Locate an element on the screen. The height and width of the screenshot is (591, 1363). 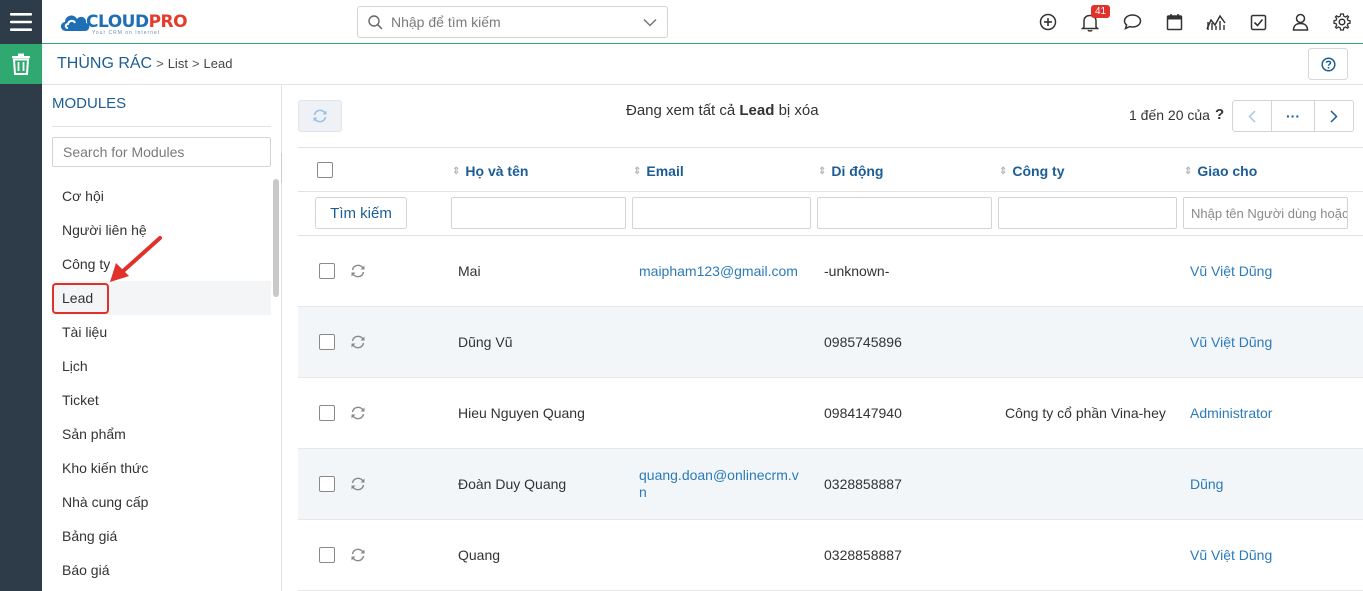
cell-email: maipham123@gmail.com is located at coordinates (721, 271).